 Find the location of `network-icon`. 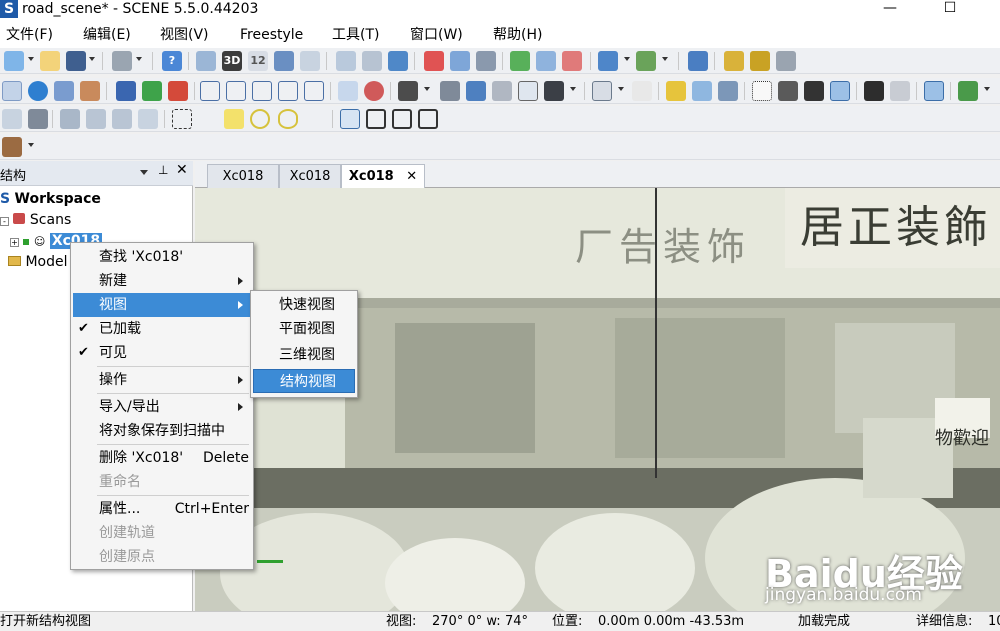

network-icon is located at coordinates (450, 91).